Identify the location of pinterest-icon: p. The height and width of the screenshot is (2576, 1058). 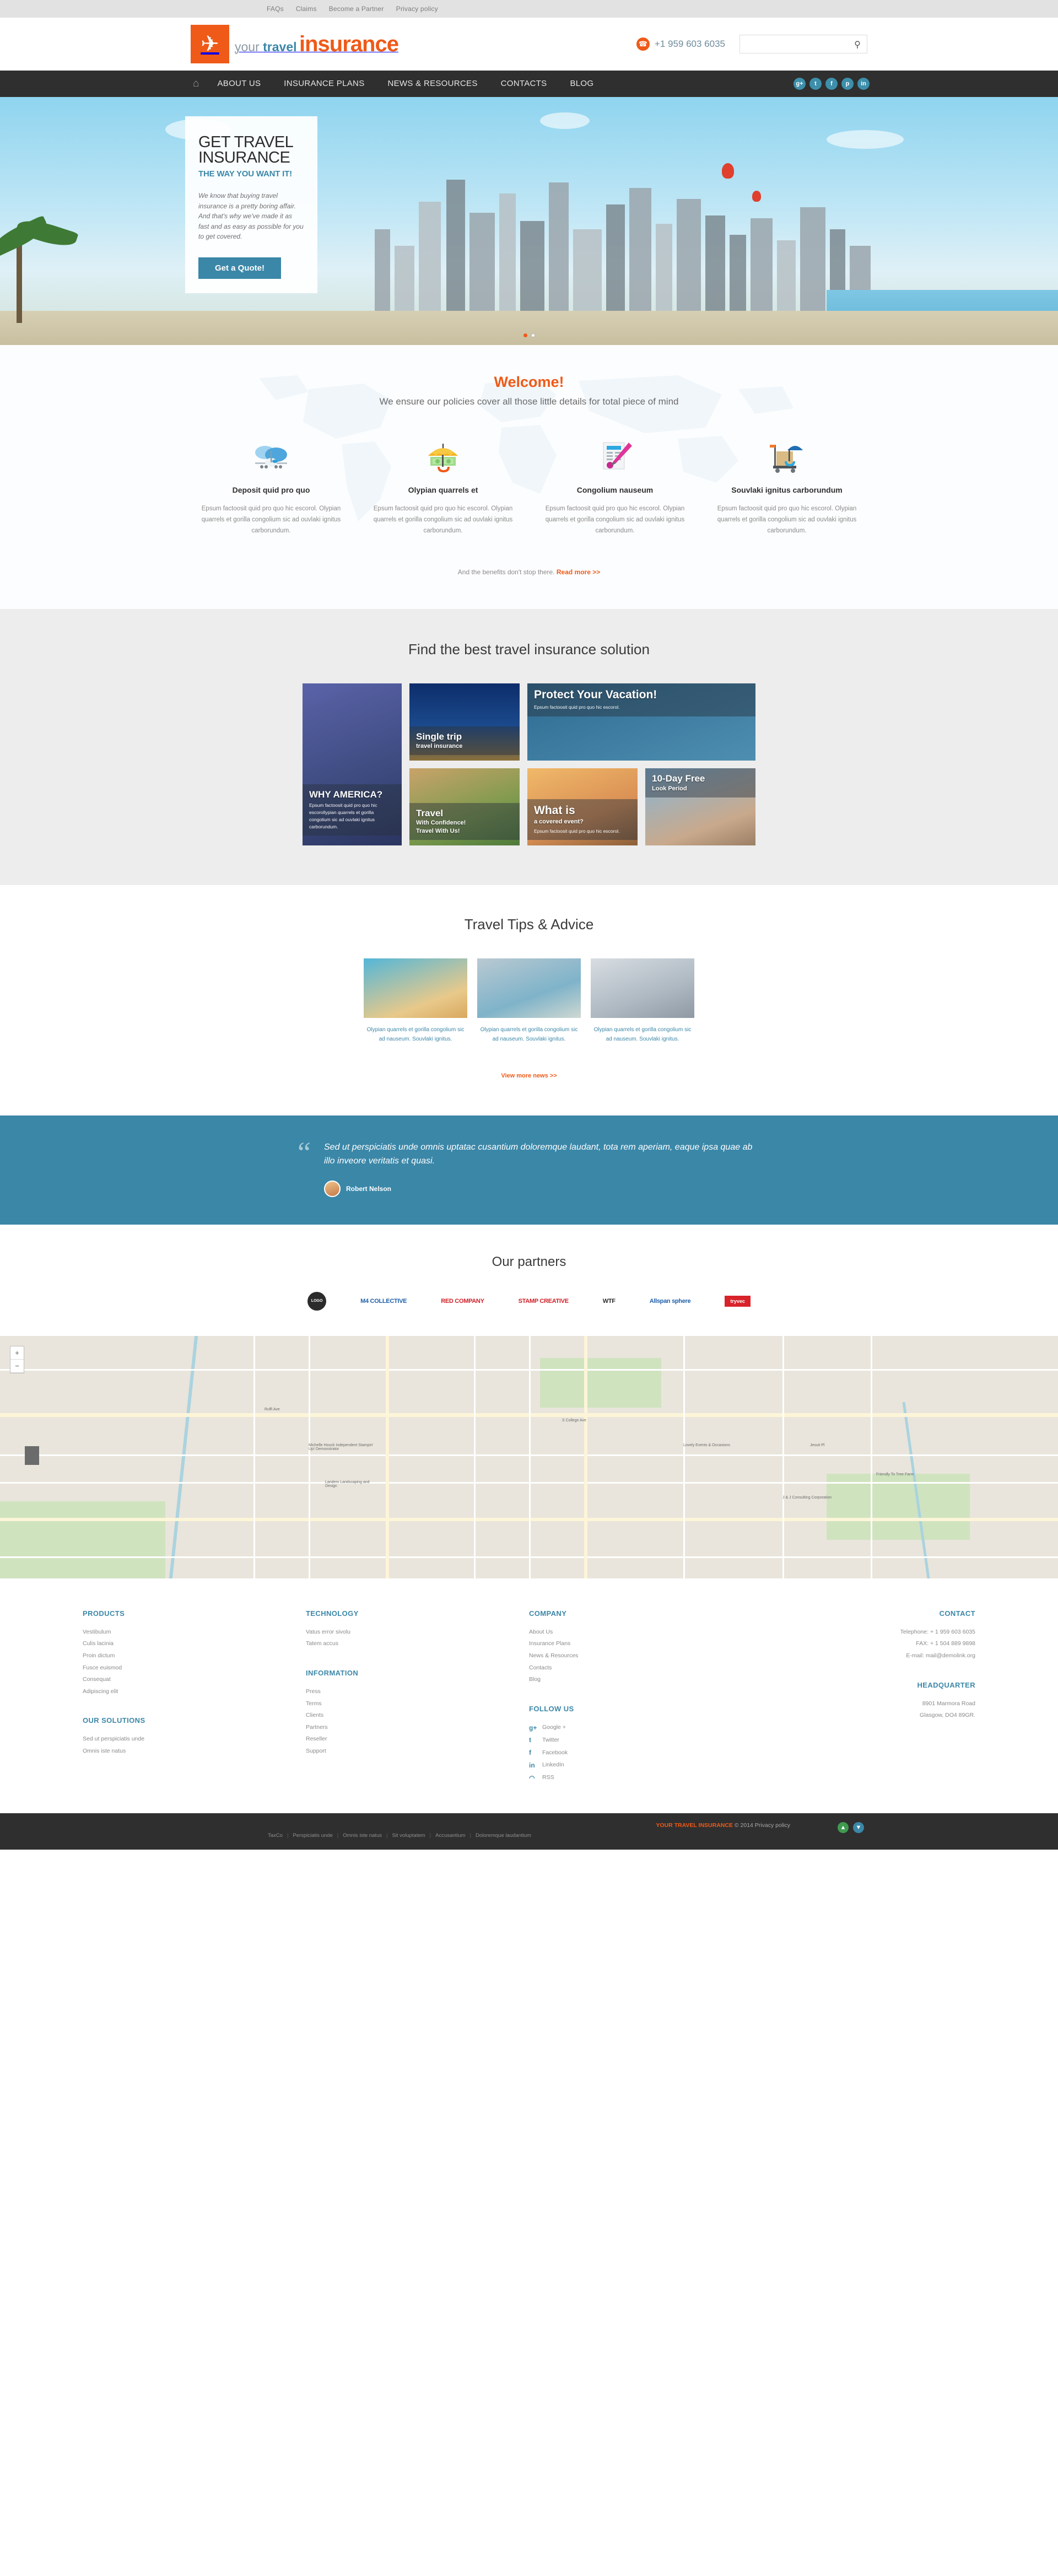
(847, 84).